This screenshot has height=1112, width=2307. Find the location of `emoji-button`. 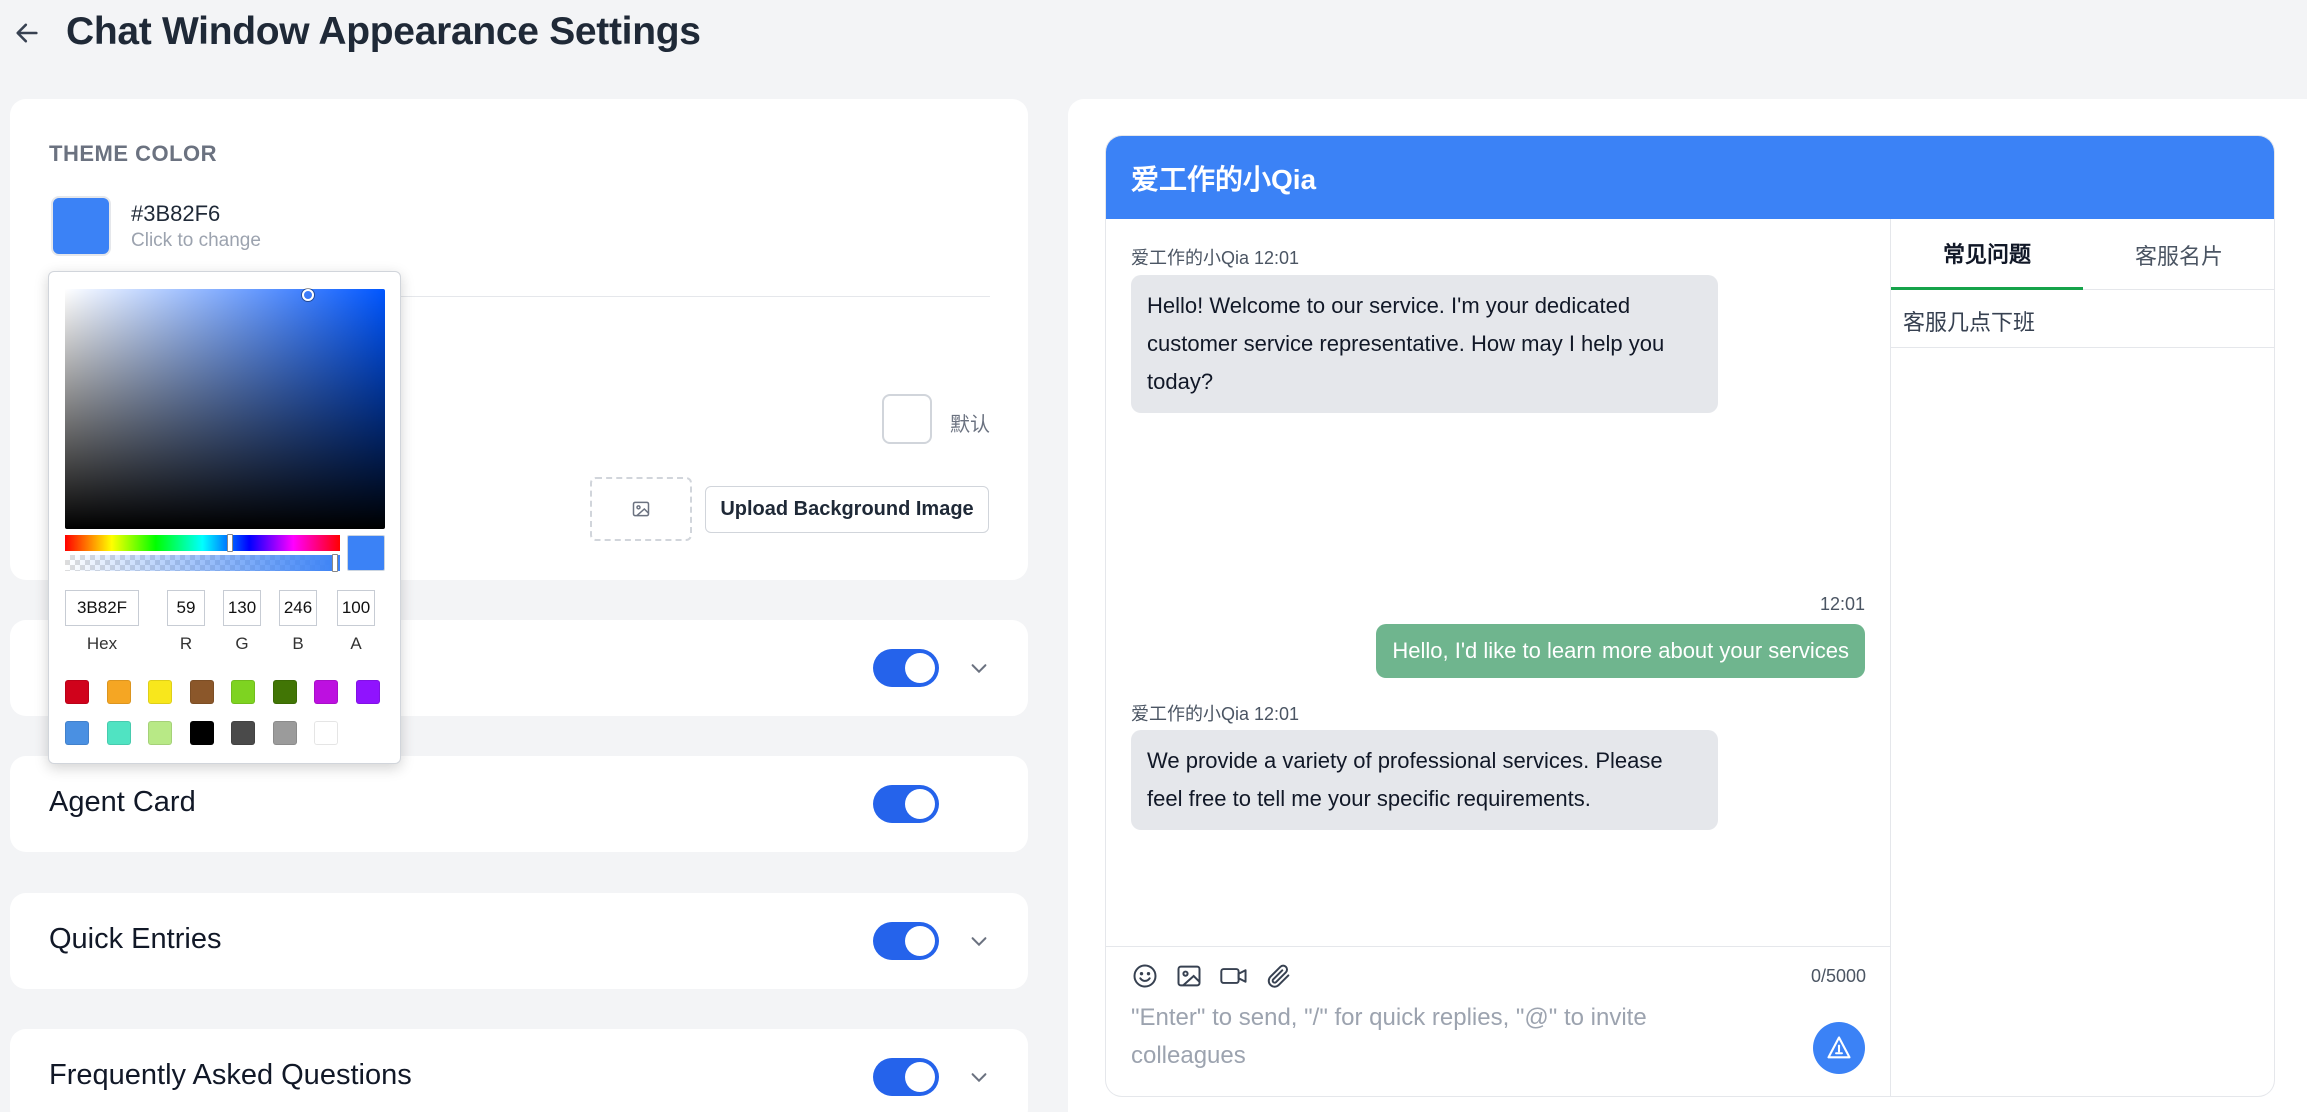

emoji-button is located at coordinates (1145, 976).